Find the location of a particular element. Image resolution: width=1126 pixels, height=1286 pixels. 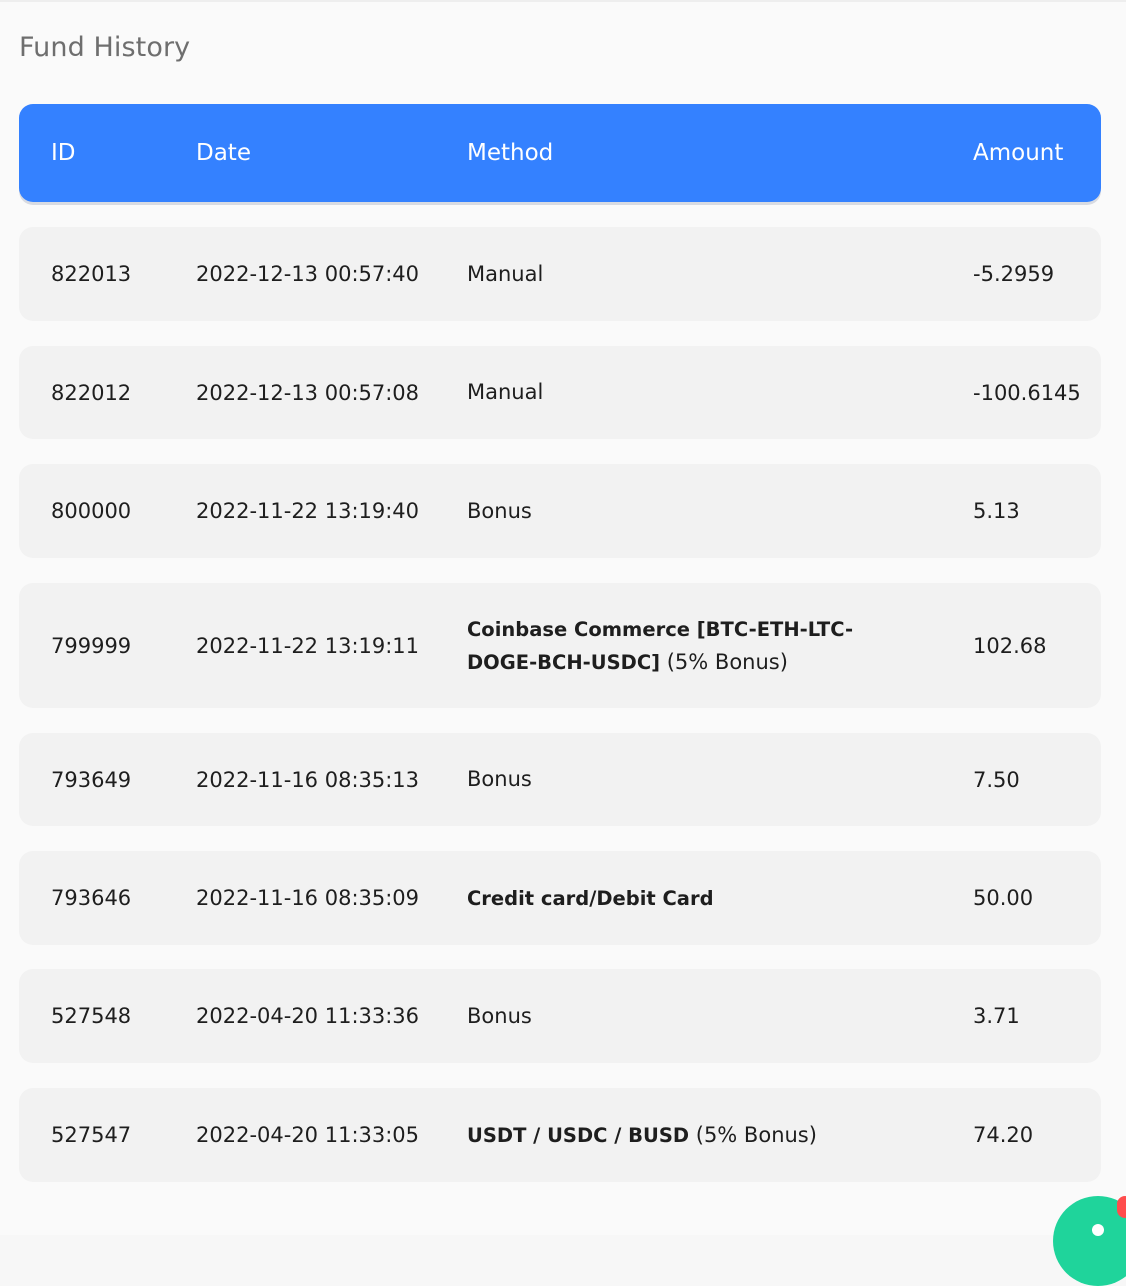

notification-badge is located at coordinates (1121, 1207).